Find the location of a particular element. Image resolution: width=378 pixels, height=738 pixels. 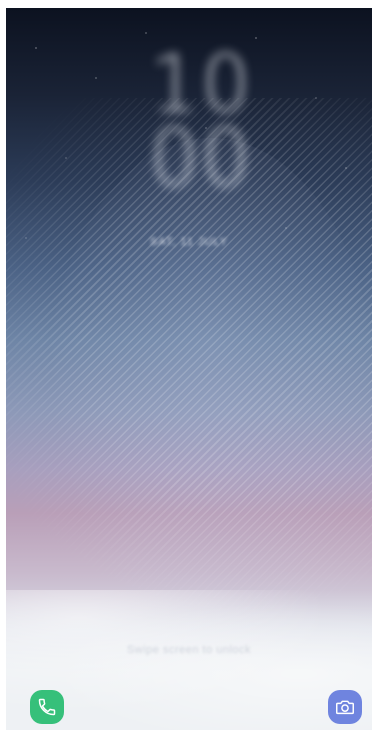

camera-shortcut-button is located at coordinates (345, 707).